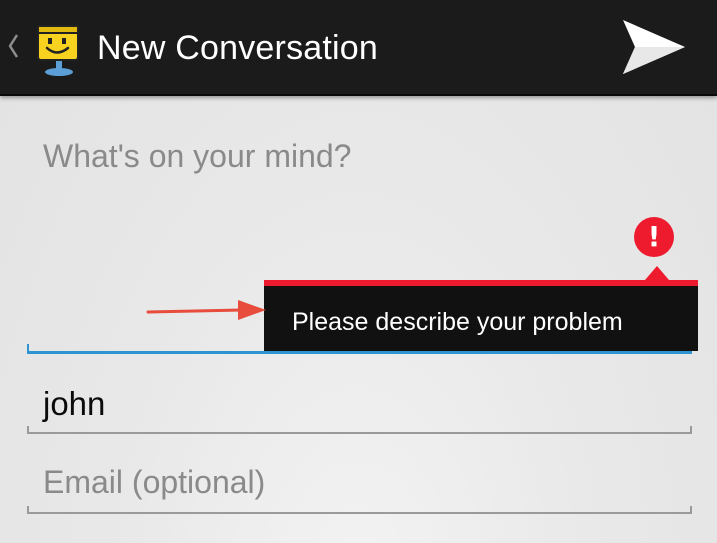  I want to click on email-field: Email (optional), so click(359, 486).